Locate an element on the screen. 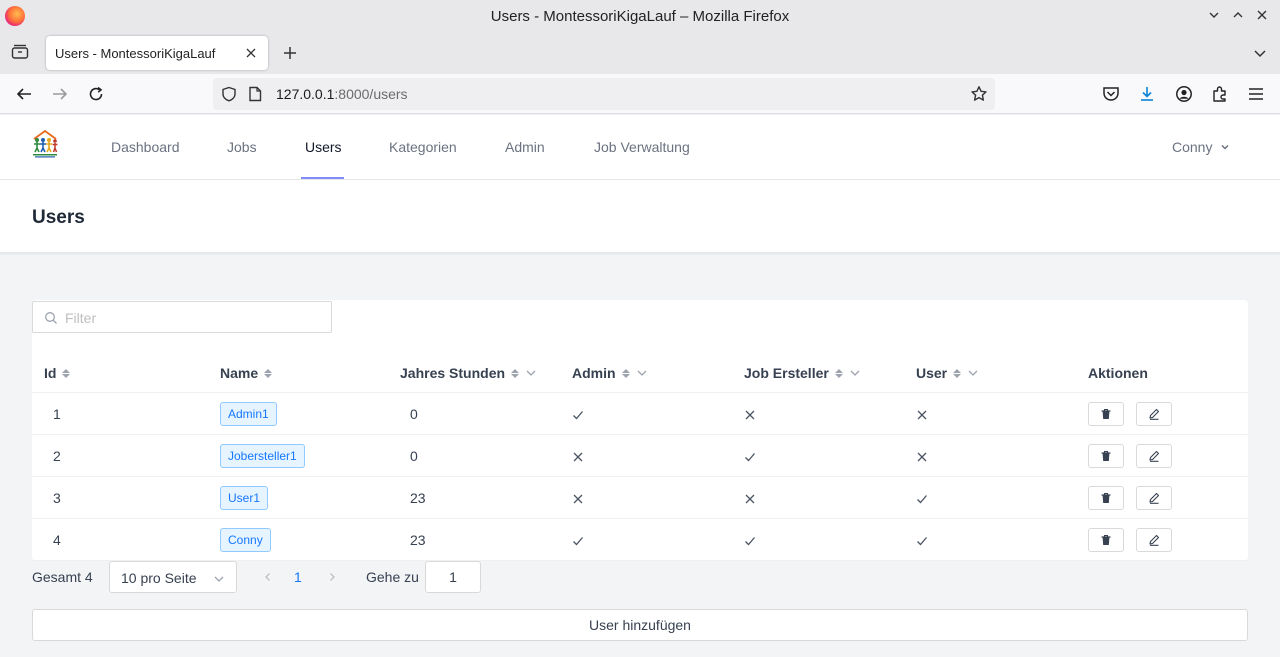 This screenshot has height=657, width=1280. close-tab-icon is located at coordinates (251, 53).